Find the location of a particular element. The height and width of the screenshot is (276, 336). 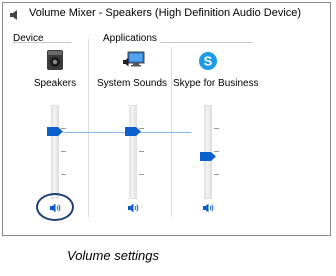

figure-caption: Volume settings is located at coordinates (113, 255).